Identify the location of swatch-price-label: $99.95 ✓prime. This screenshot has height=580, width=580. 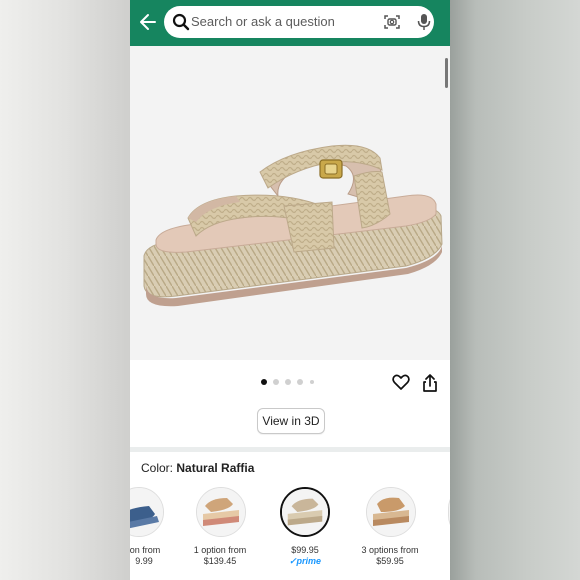
(305, 556).